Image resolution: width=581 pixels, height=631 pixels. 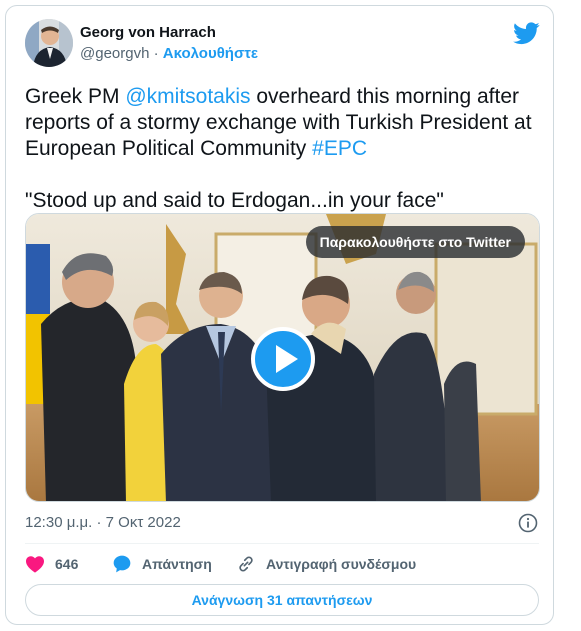 I want to click on play-icon, so click(x=283, y=359).